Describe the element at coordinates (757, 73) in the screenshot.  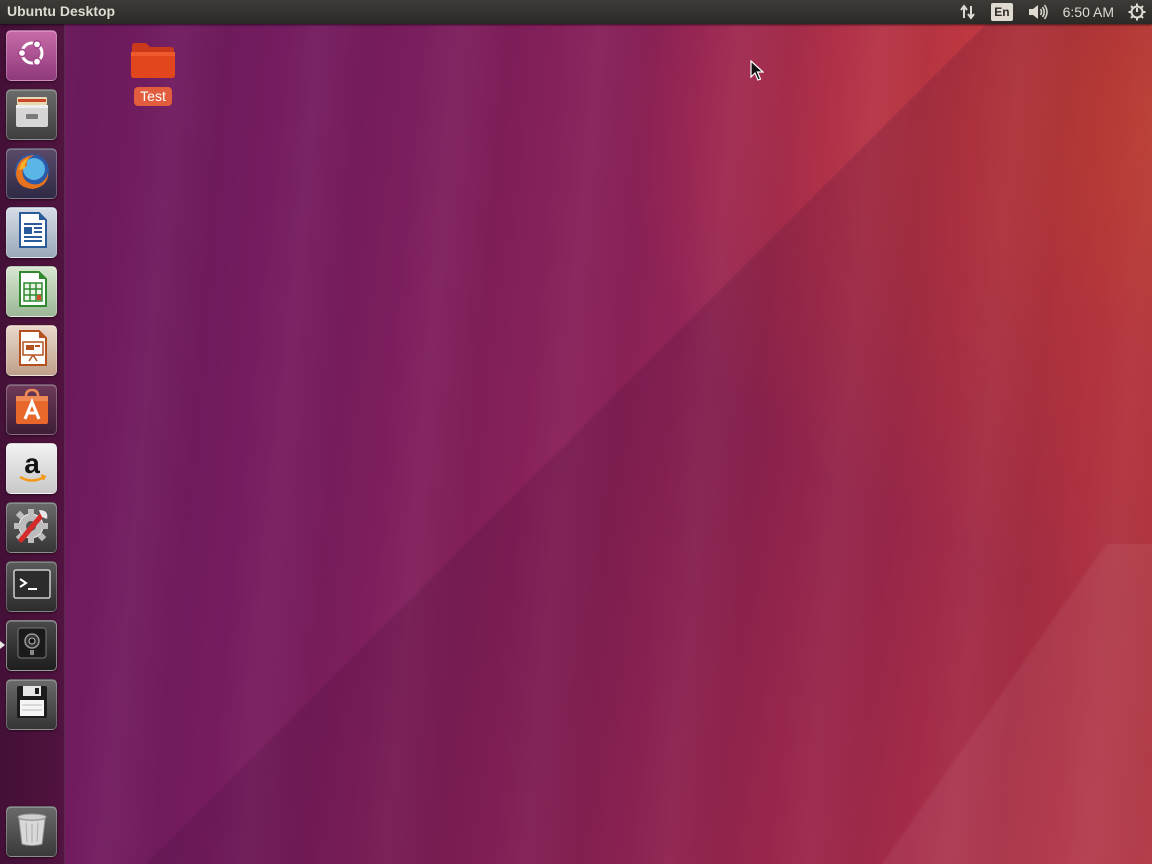
I see `mouse-pointer-icon` at that location.